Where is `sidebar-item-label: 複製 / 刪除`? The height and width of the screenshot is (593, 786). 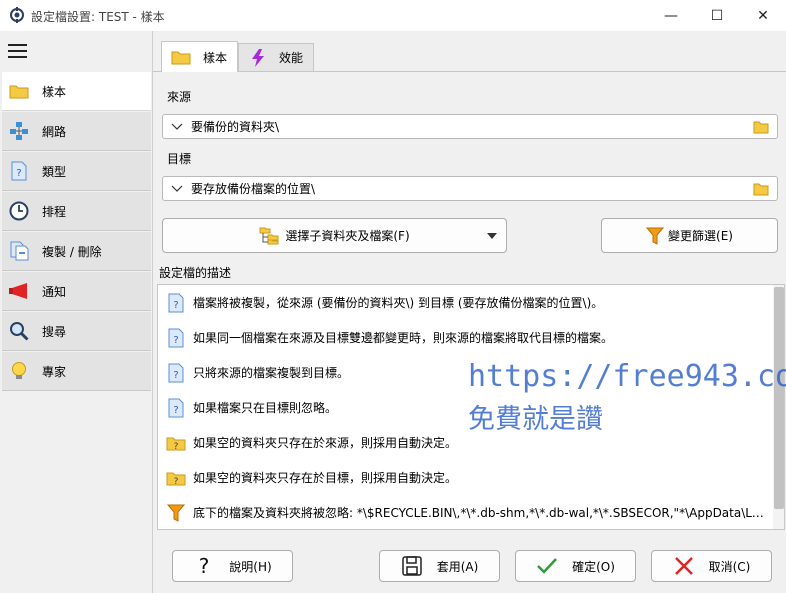 sidebar-item-label: 複製 / 刪除 is located at coordinates (72, 251).